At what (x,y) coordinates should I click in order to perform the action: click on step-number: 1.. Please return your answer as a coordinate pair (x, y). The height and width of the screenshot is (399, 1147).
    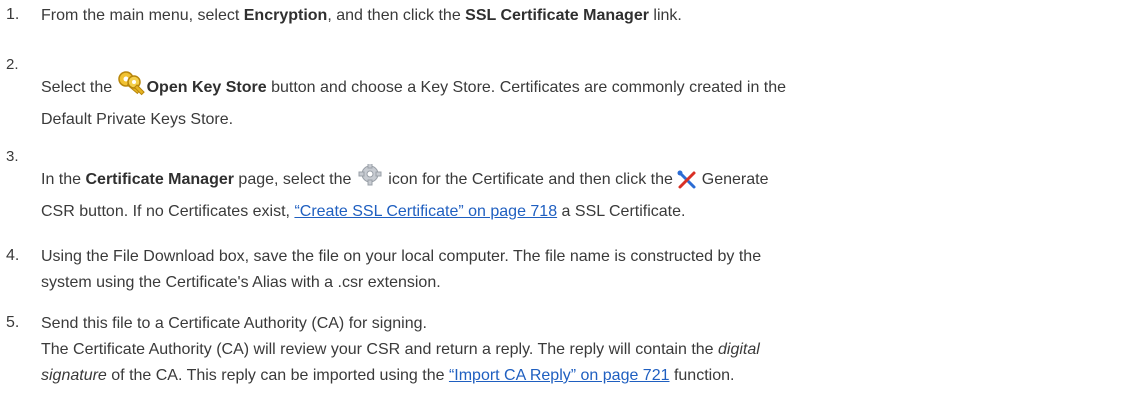
    Looking at the image, I should click on (13, 14).